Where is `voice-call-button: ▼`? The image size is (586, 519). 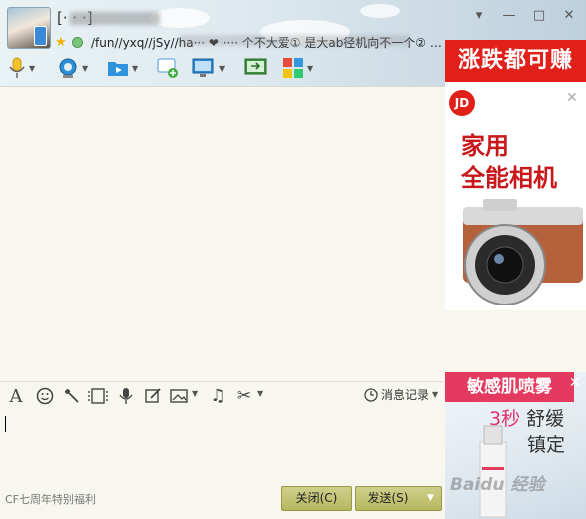 voice-call-button: ▼ is located at coordinates (21, 68).